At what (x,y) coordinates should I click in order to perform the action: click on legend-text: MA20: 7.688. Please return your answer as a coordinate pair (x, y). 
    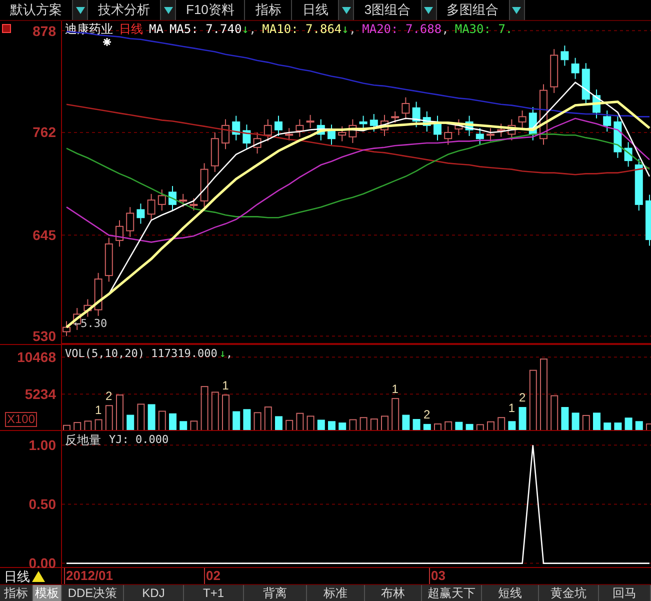
    Looking at the image, I should click on (402, 29).